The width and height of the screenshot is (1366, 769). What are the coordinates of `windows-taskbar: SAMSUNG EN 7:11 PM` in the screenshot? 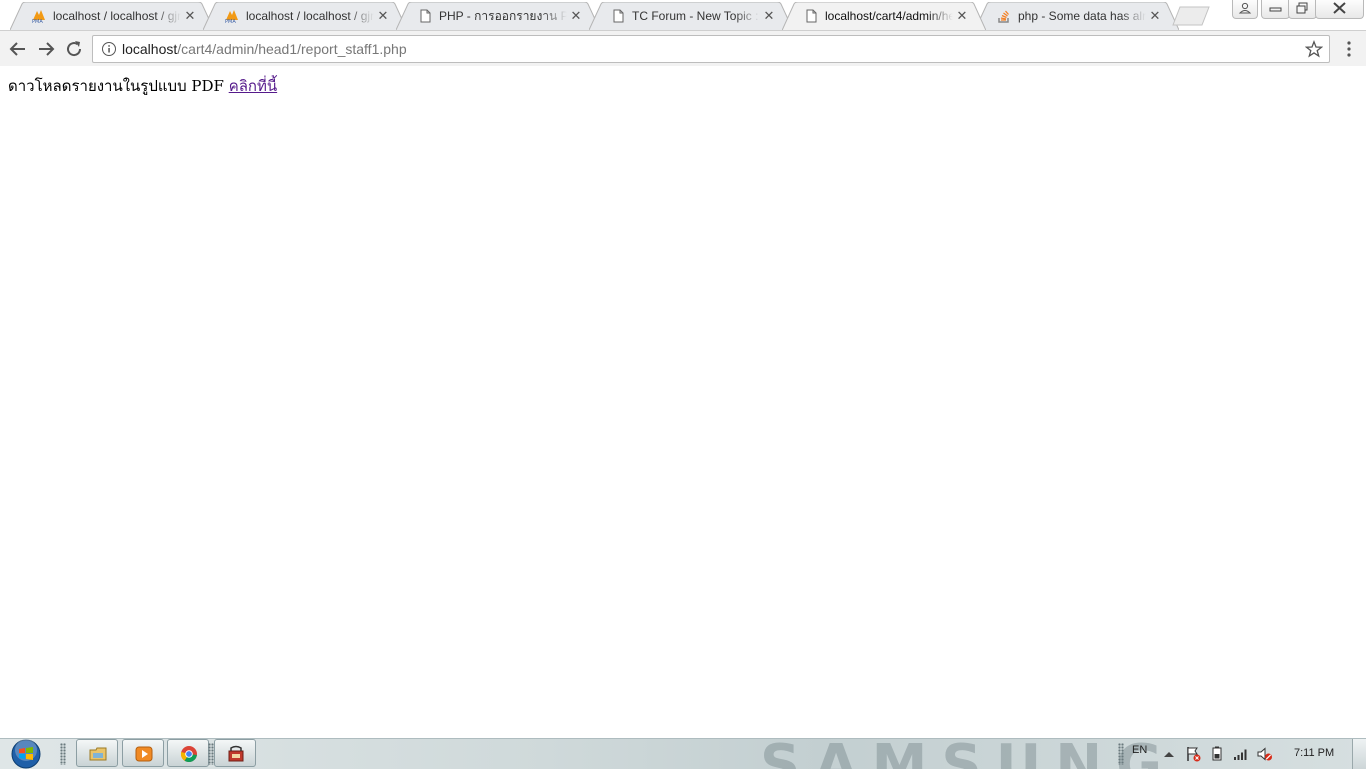 It's located at (683, 753).